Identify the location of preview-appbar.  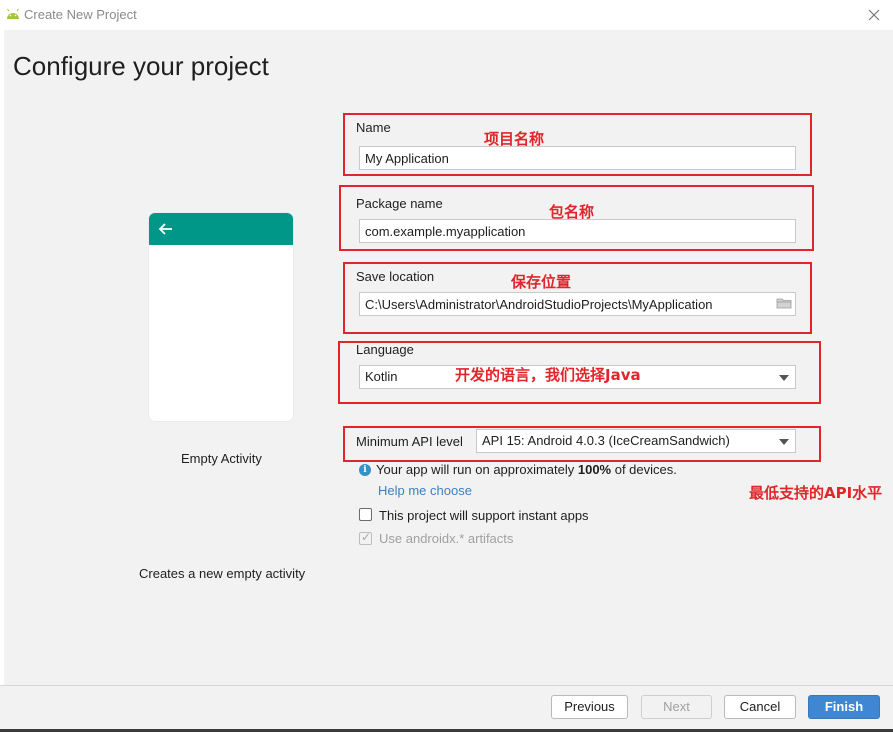
(221, 229).